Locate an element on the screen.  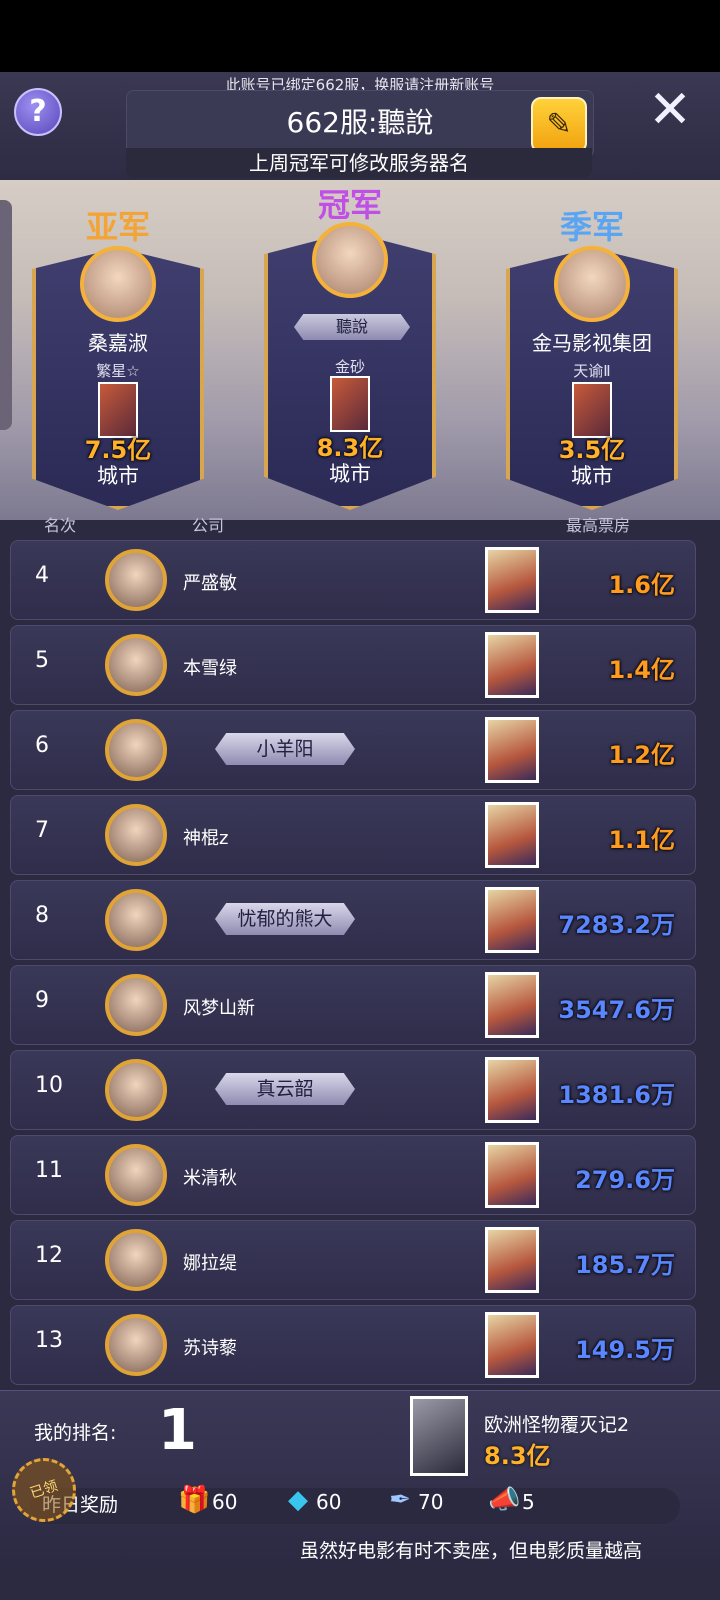
diamond-icon: ◆ is located at coordinates (298, 1500).